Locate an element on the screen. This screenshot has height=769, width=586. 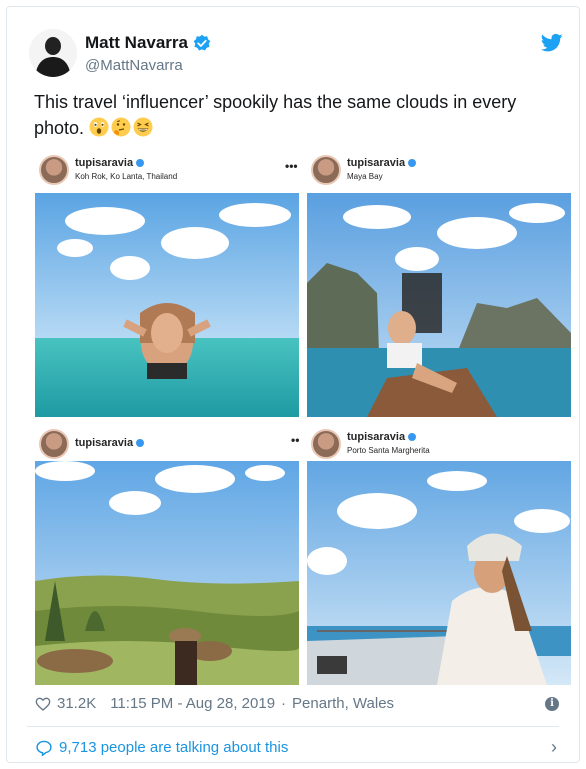
heart-icon is located at coordinates (43, 704).